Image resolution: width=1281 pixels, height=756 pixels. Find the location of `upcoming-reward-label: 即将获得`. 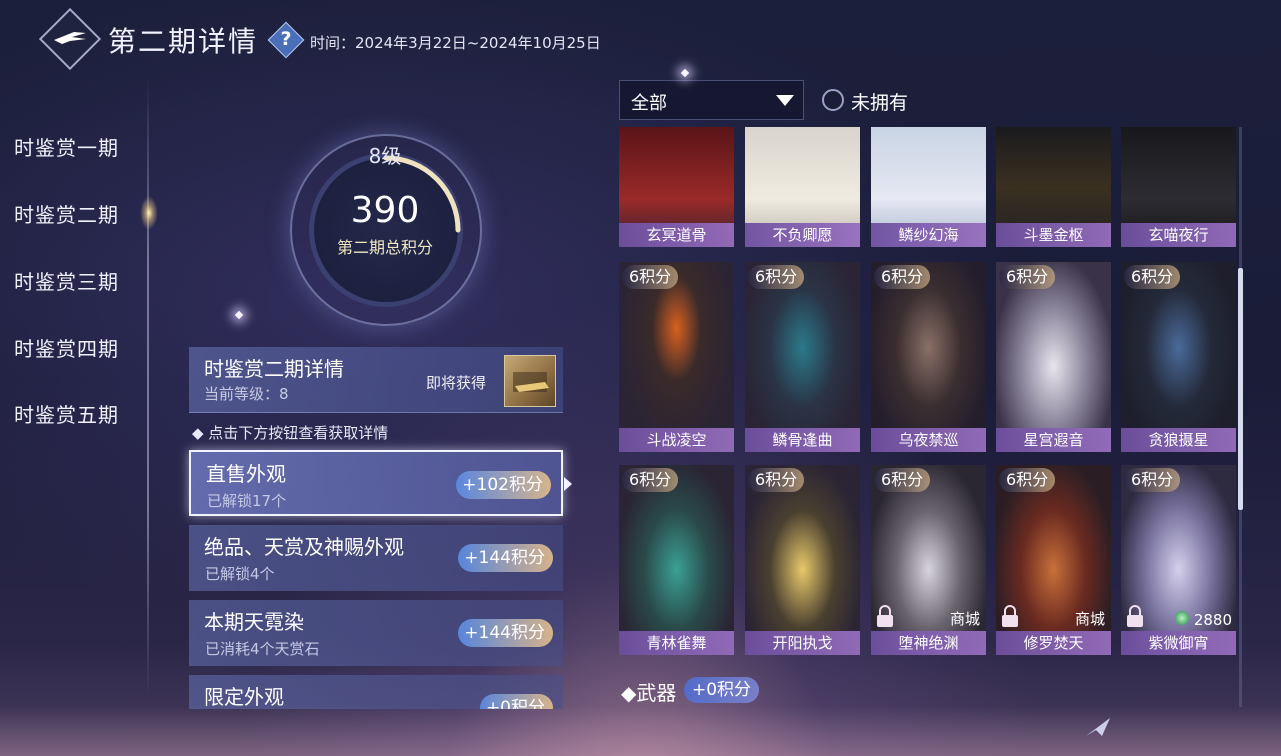

upcoming-reward-label: 即将获得 is located at coordinates (456, 383).